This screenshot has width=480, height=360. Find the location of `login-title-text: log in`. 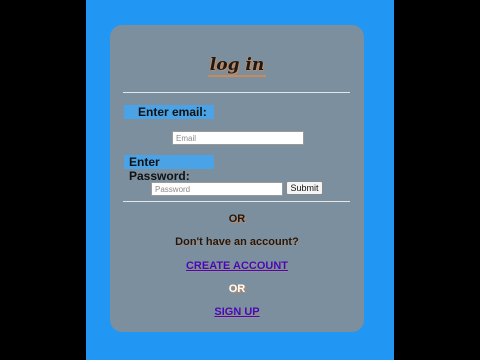

login-title-text: log in is located at coordinates (237, 66).